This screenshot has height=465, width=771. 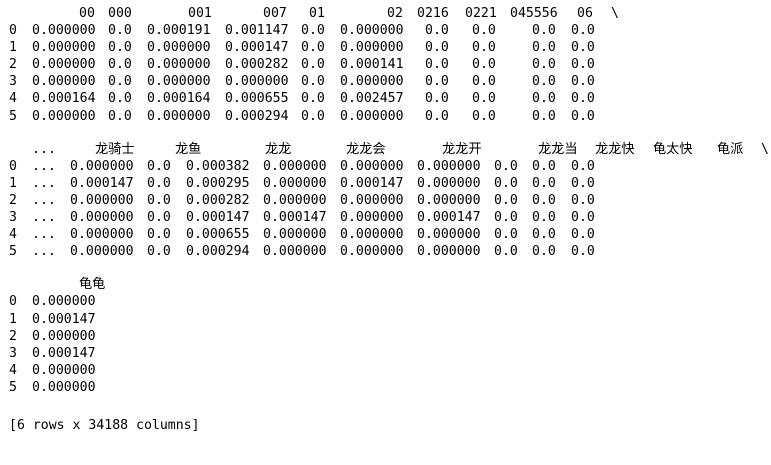 I want to click on column-header: 007, so click(x=275, y=13).